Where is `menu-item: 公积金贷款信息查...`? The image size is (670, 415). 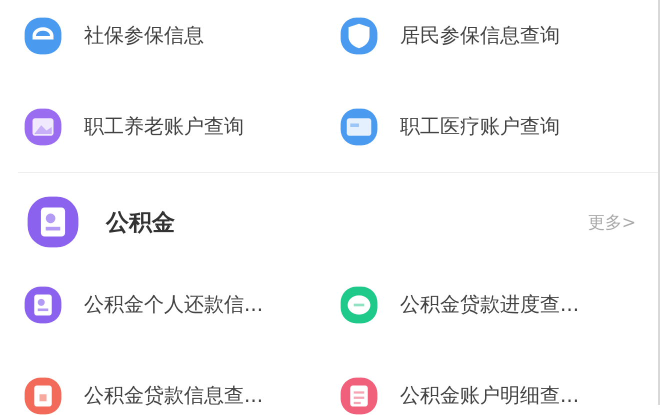
menu-item: 公积金贷款信息查... is located at coordinates (180, 382).